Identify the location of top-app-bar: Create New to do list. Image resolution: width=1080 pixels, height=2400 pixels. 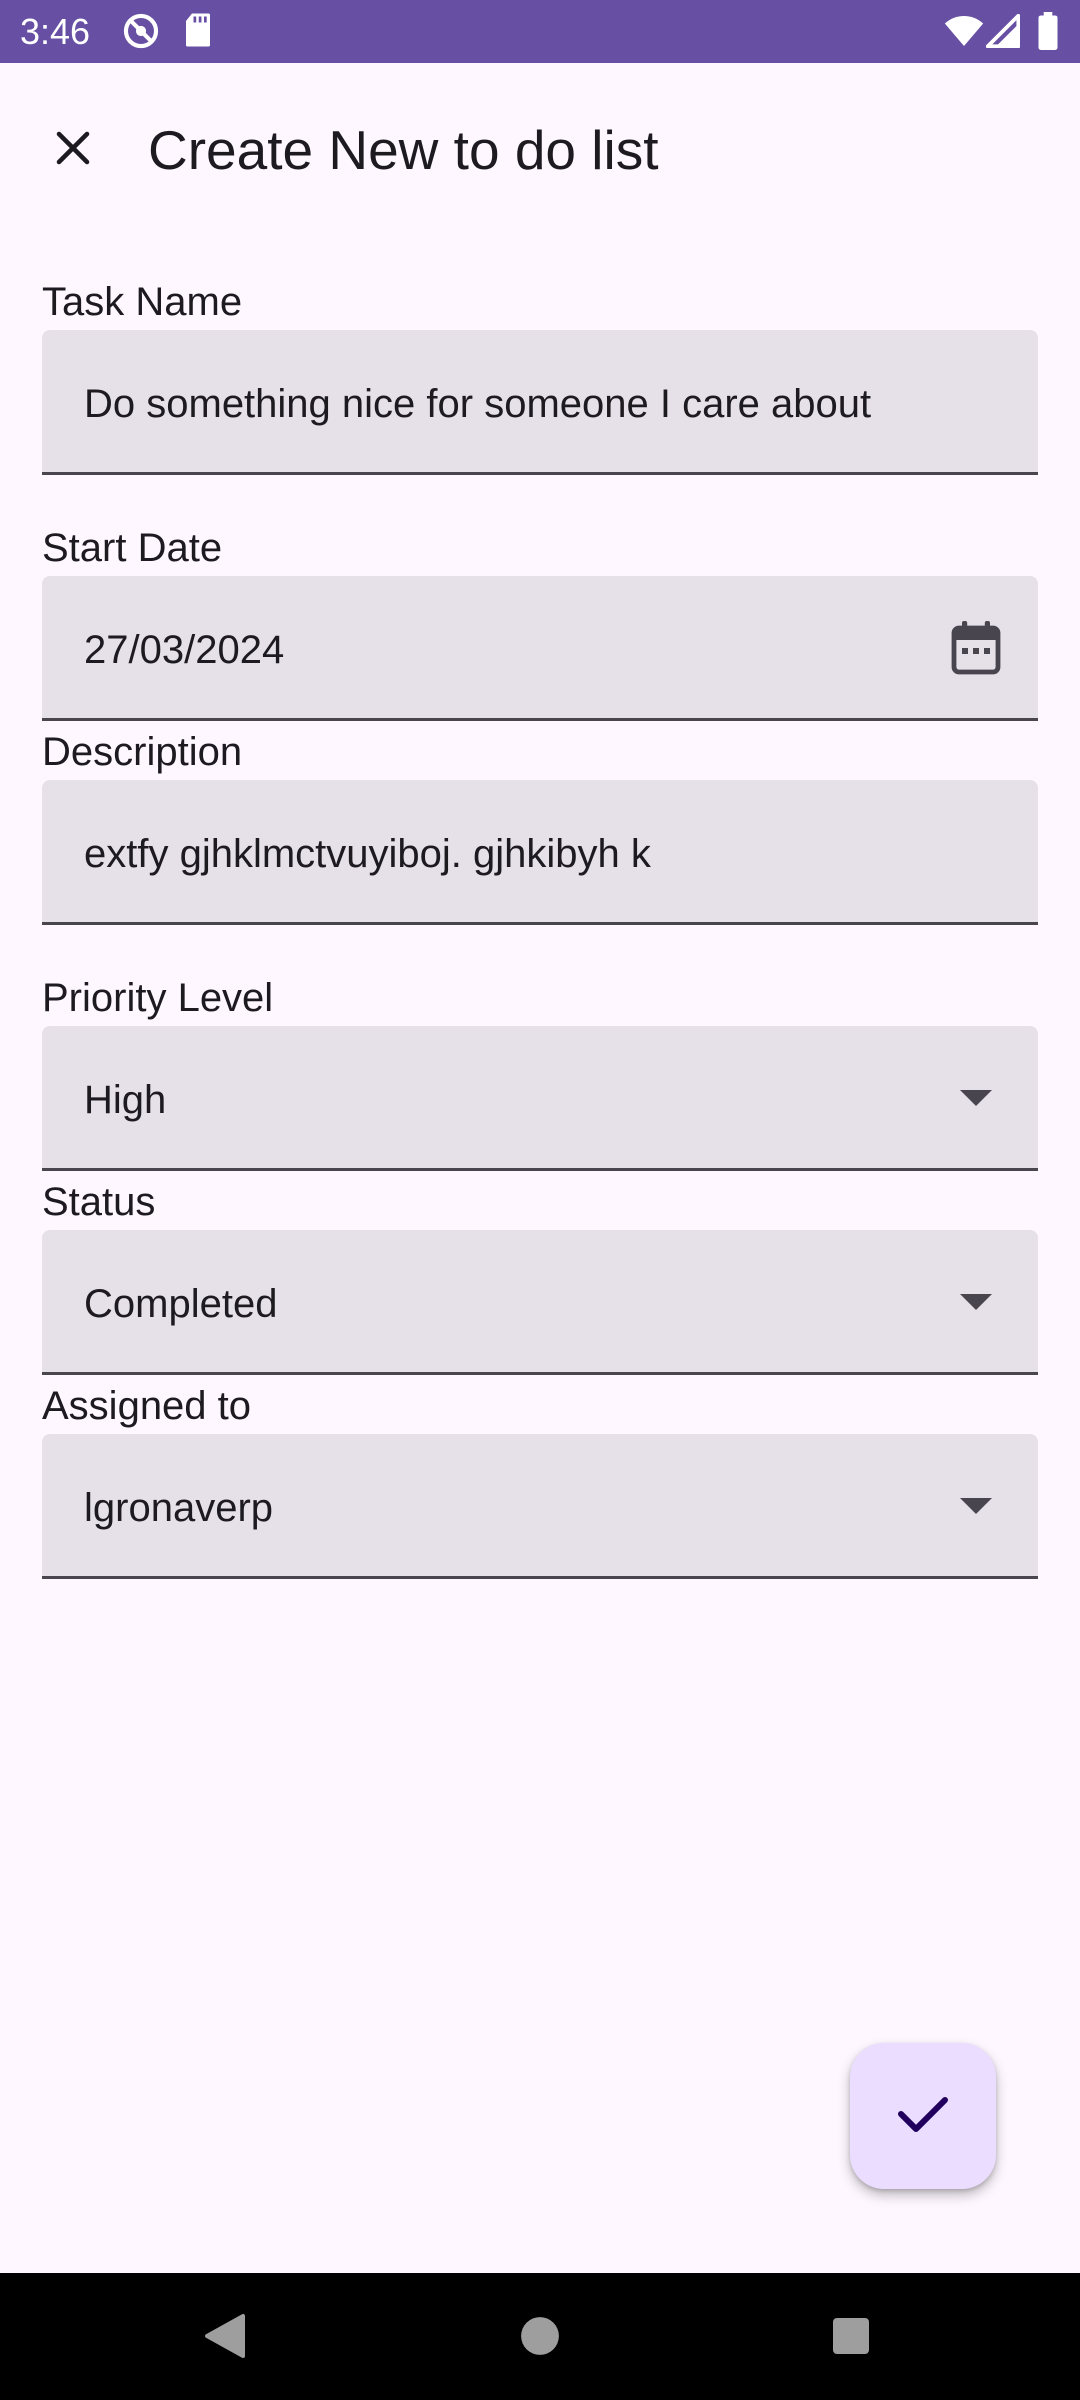
(540, 148).